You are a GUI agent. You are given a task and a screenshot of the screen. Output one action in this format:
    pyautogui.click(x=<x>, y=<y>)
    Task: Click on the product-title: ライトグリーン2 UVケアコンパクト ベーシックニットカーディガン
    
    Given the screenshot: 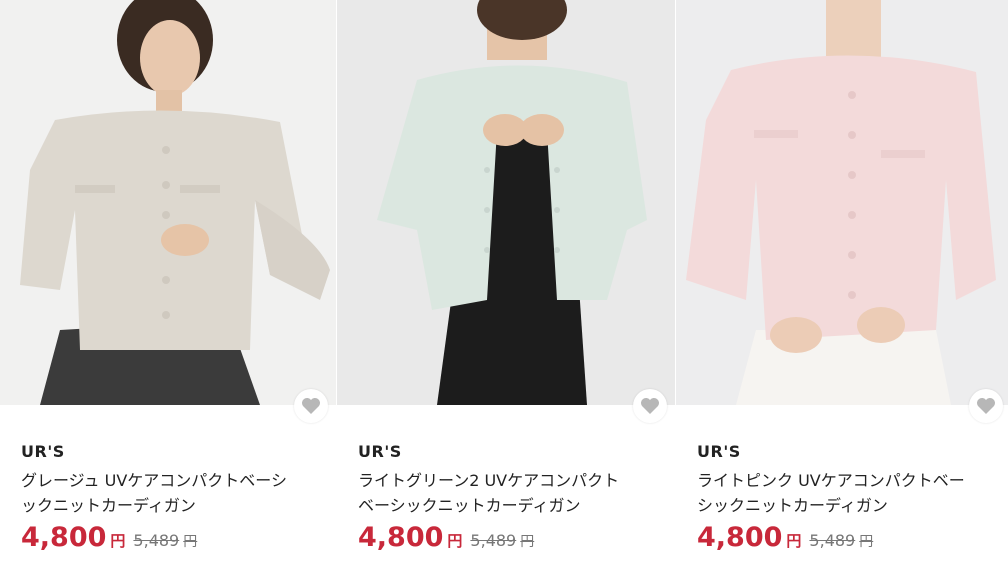 What is the action you would take?
    pyautogui.click(x=508, y=493)
    